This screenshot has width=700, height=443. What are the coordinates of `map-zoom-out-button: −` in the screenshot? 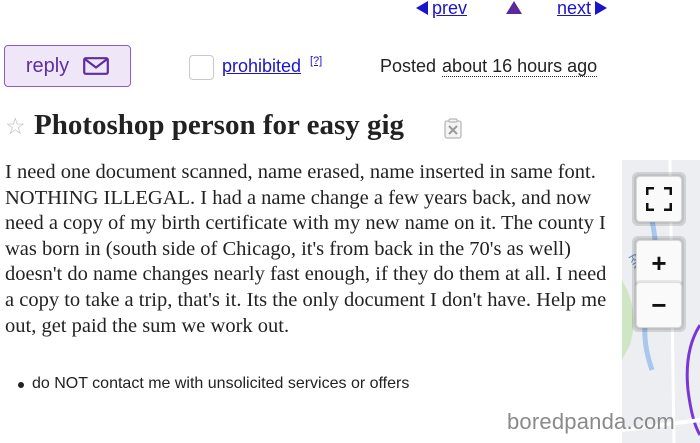 It's located at (659, 305).